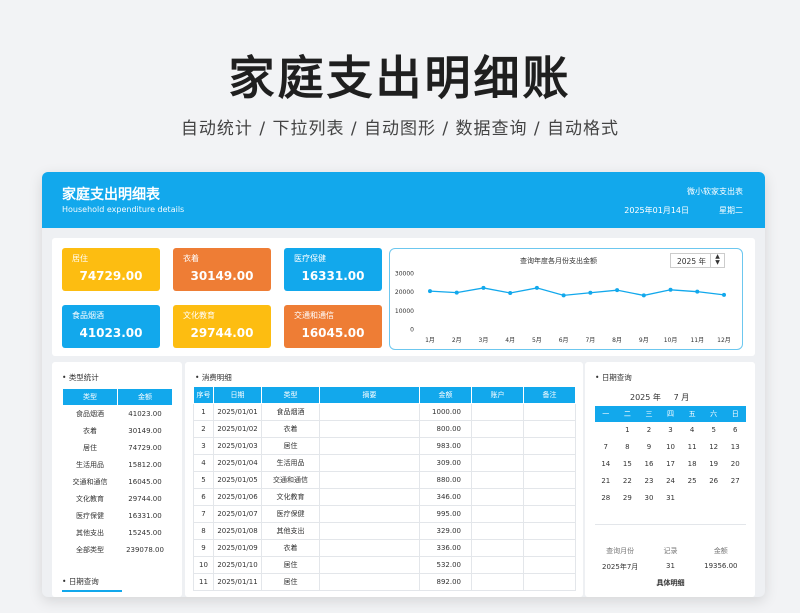  I want to click on detail-cell: 8, so click(203, 531).